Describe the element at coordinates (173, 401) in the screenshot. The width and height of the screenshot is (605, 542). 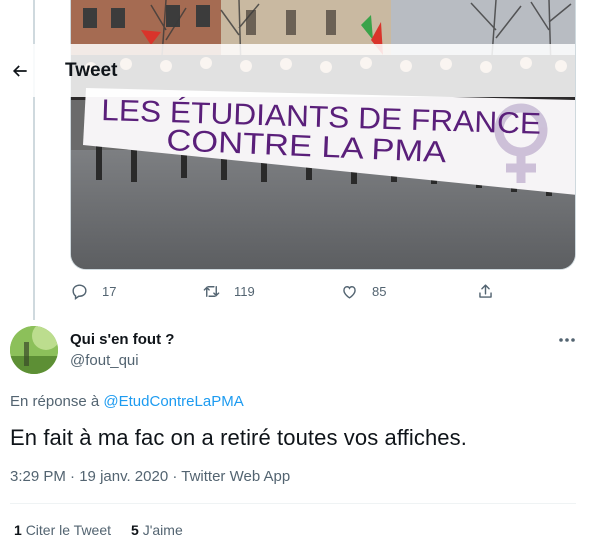
I see `reply-to-handle-link: @EtudContreLaPMA` at that location.